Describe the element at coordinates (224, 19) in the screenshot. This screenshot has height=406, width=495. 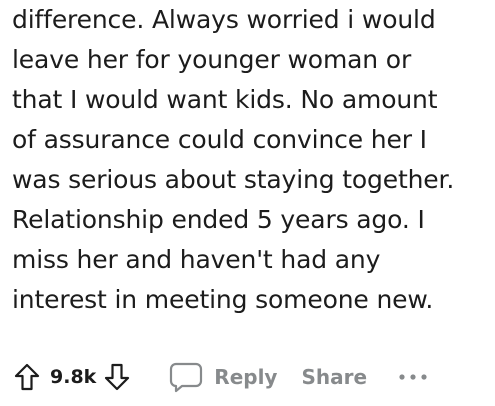
I see `comment-line: difference. Always worried i would` at that location.